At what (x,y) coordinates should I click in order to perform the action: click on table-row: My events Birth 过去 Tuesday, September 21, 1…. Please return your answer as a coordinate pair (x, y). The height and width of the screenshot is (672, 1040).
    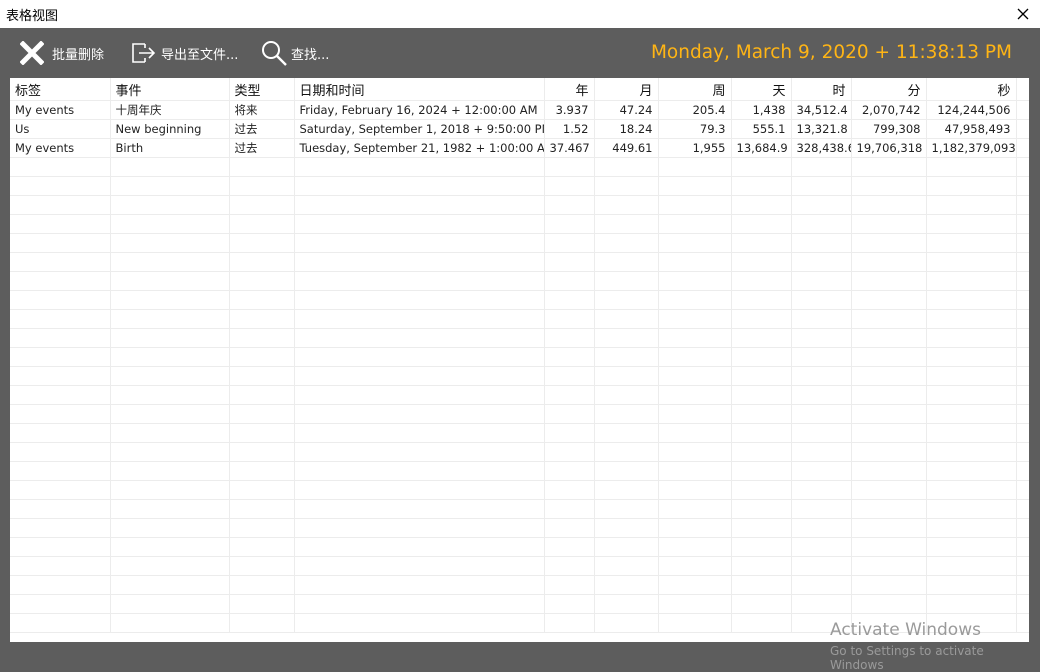
    Looking at the image, I should click on (519, 148).